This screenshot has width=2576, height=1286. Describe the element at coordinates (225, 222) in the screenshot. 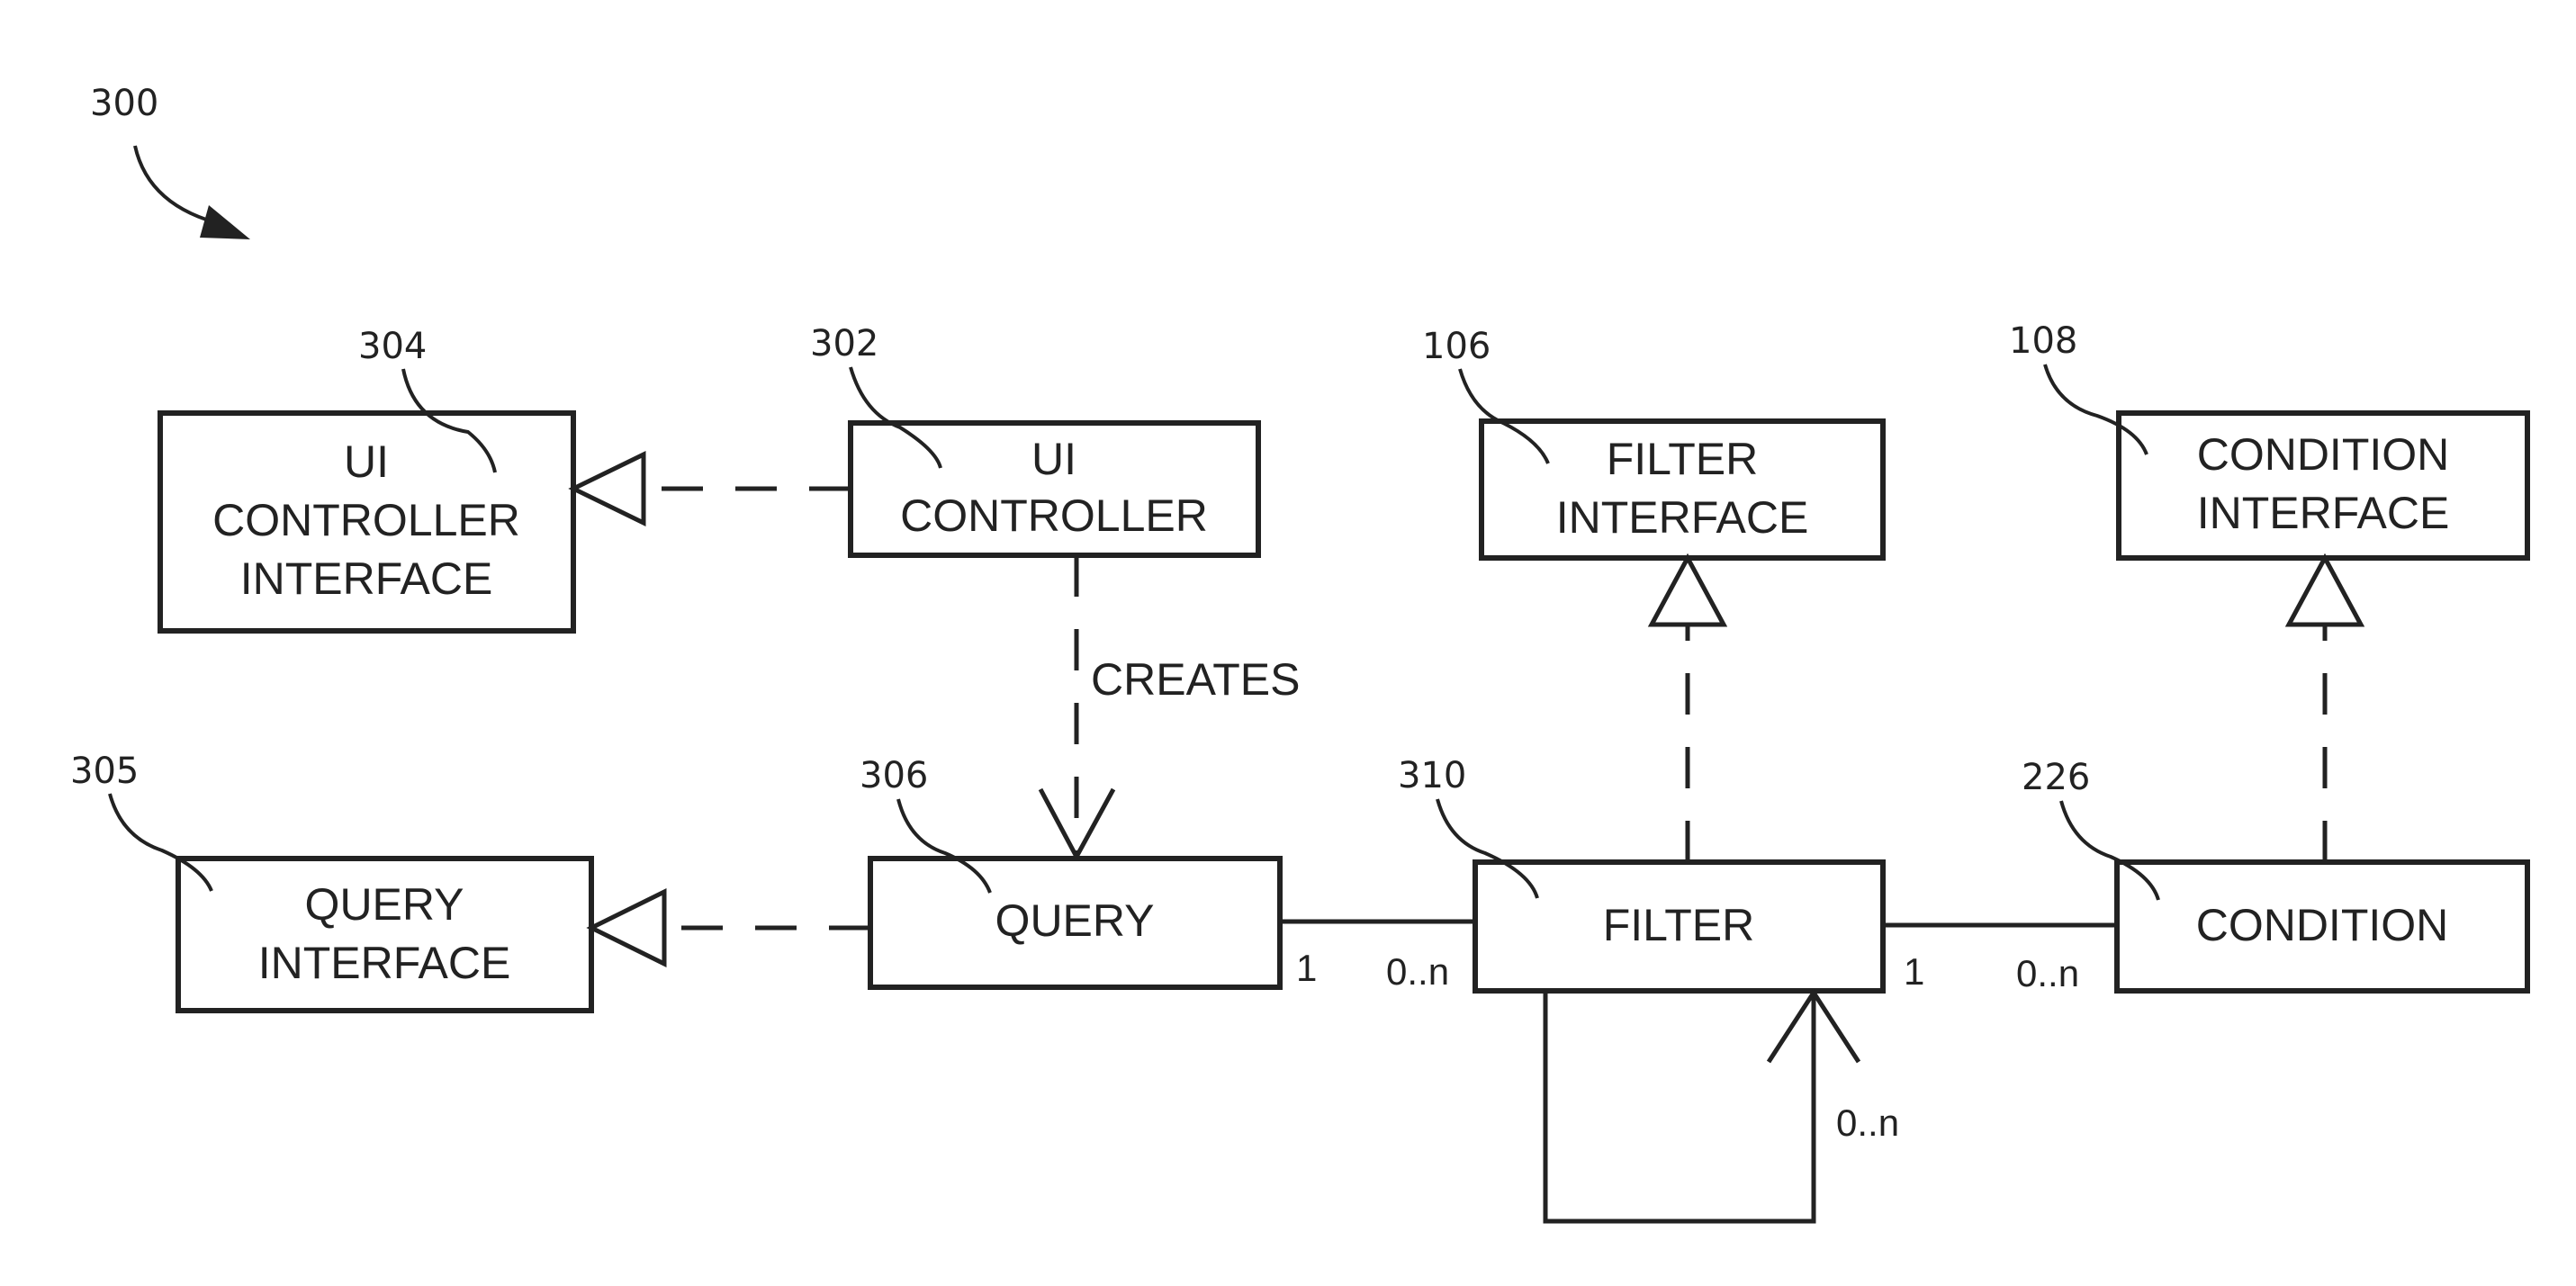

I see `arrowhead-icon` at that location.